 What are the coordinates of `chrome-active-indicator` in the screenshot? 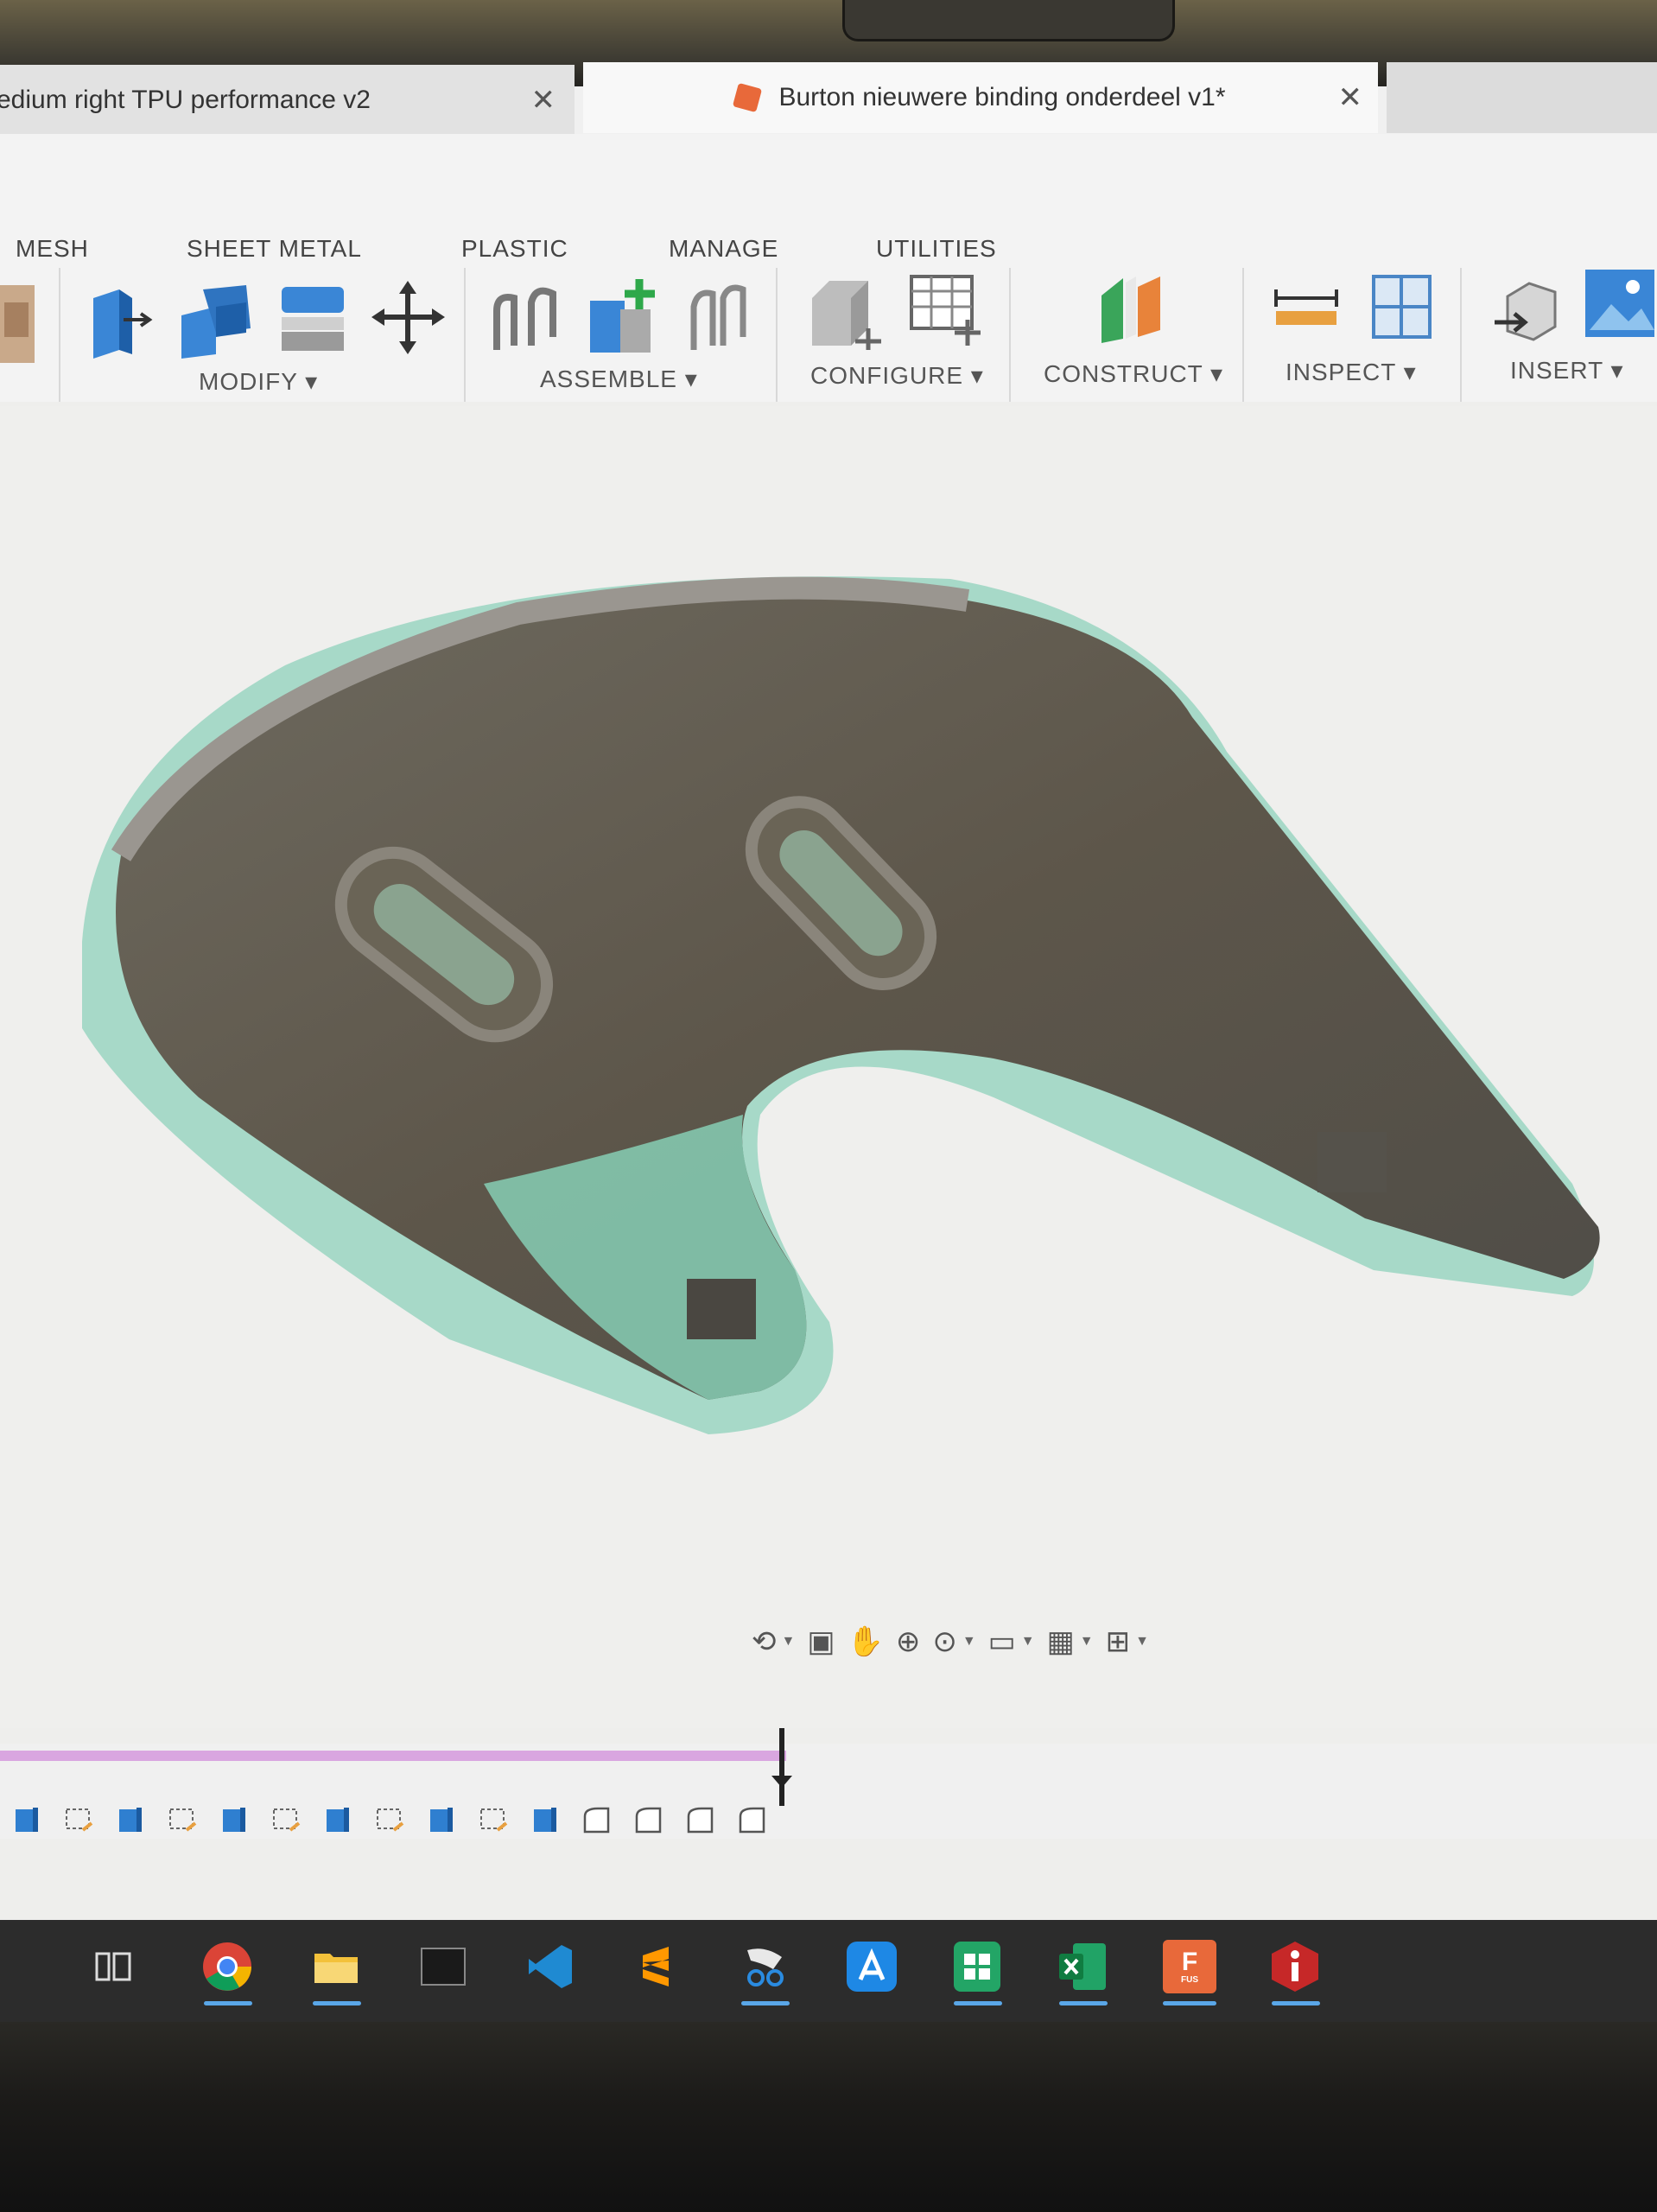 It's located at (228, 2003).